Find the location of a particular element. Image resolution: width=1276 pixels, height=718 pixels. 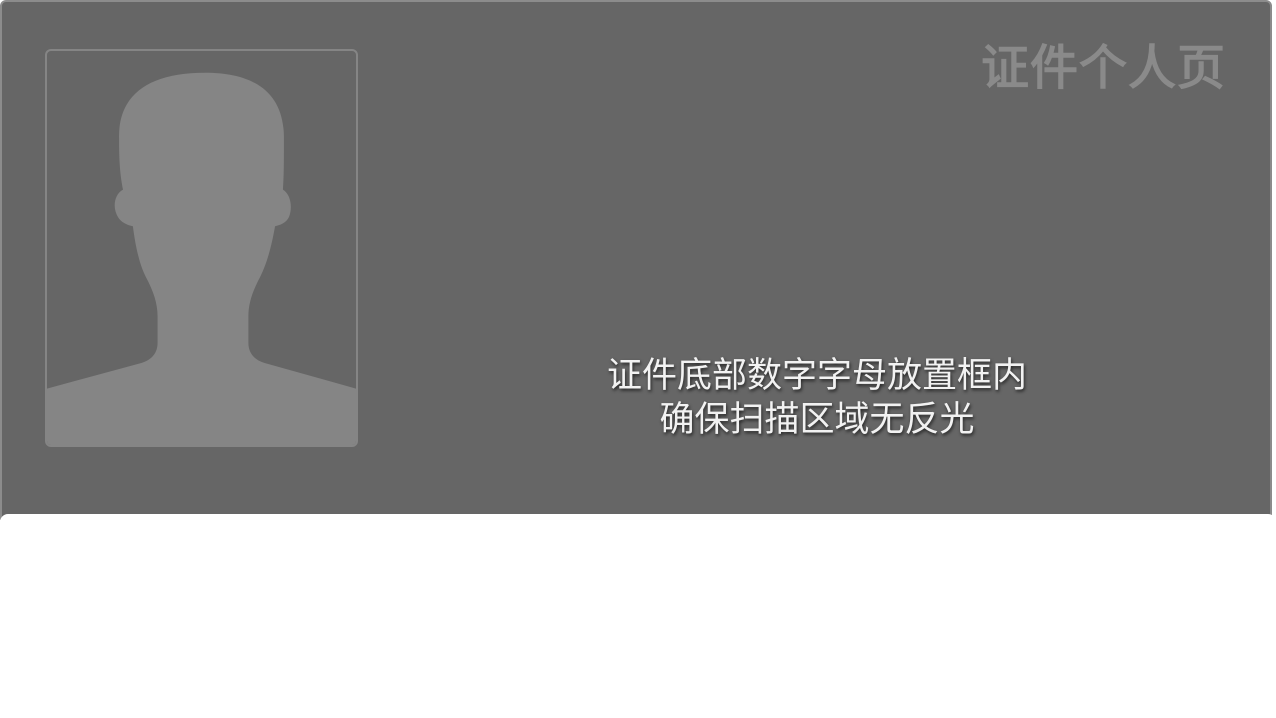

instruction-line-2: 确保扫描区域无反光 is located at coordinates (817, 420).